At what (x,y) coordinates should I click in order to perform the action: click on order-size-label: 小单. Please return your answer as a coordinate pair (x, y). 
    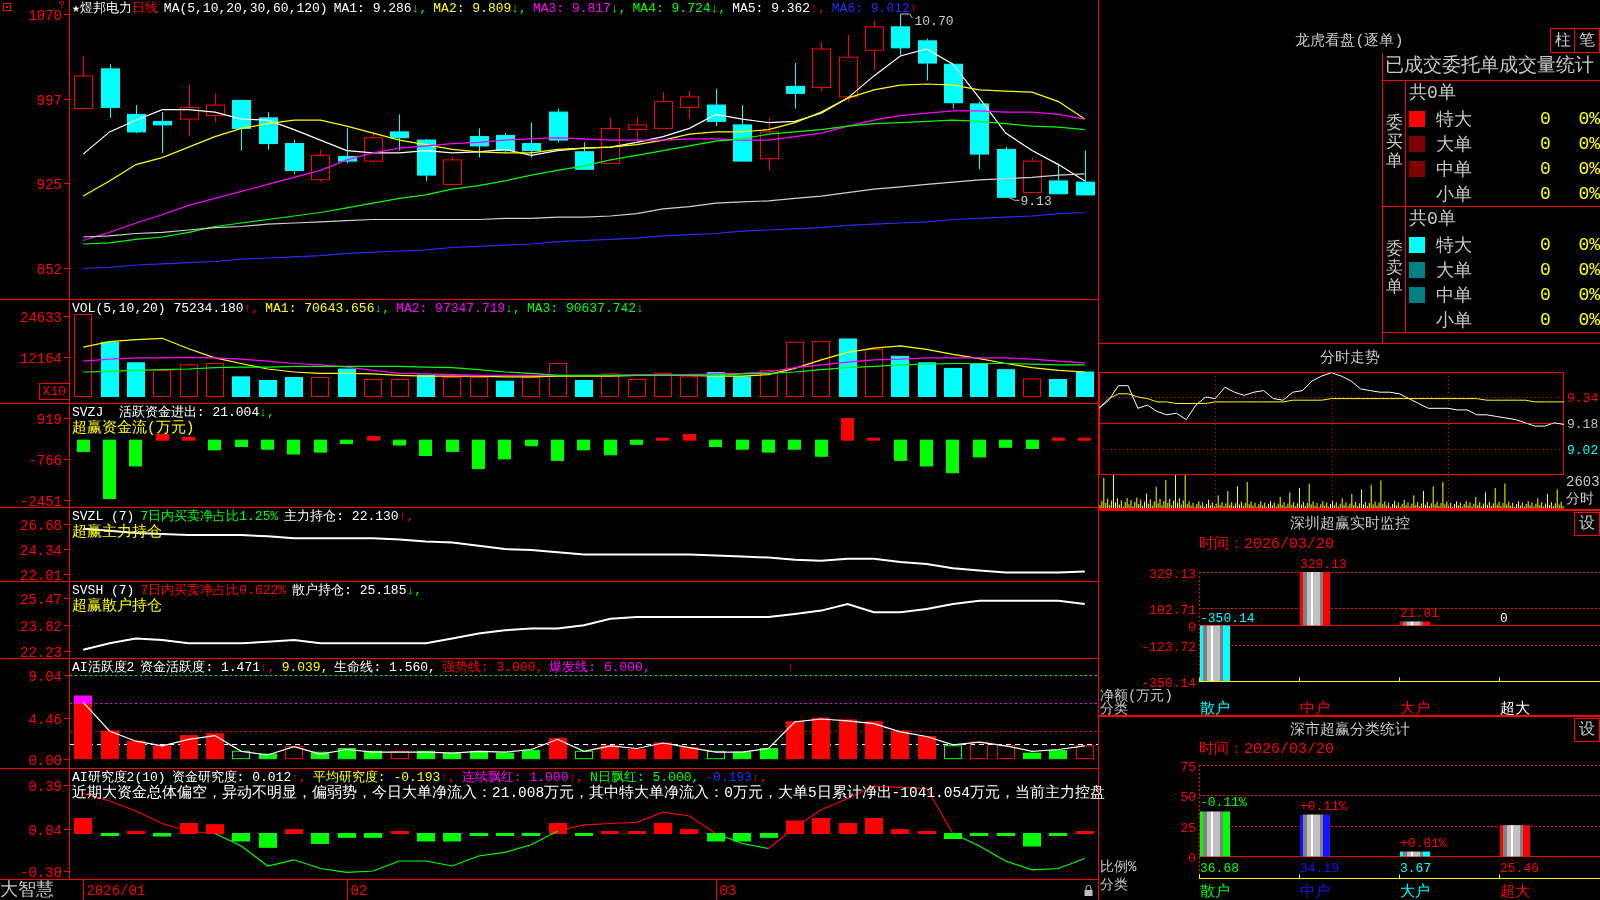
    Looking at the image, I should click on (1454, 194).